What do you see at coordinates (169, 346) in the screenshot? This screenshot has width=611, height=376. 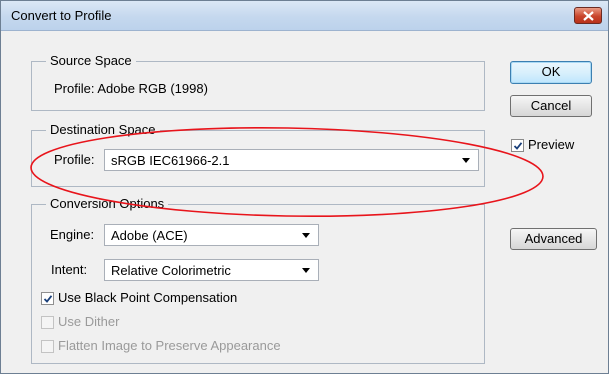 I see `flatten-label: Flatten Image to Preserve Appearance` at bounding box center [169, 346].